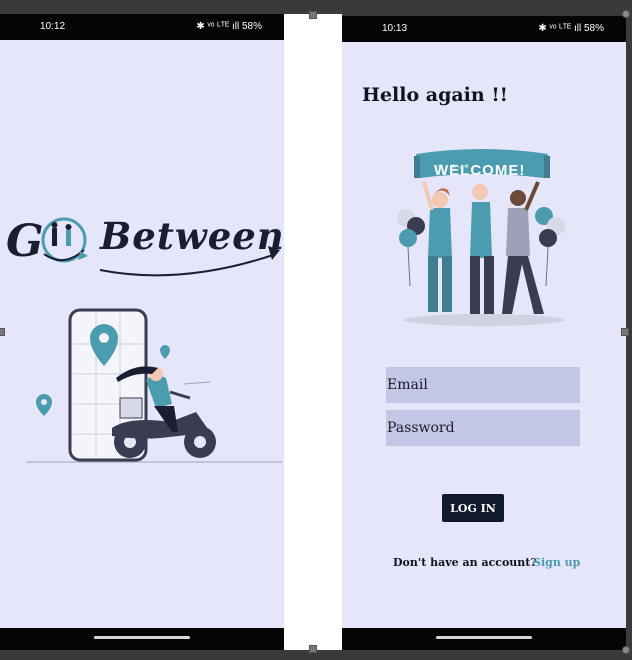  What do you see at coordinates (484, 29) in the screenshot?
I see `status-bar: 10:13 ✱ ᵛᵒ ᴸᵀᴱ ıll 58%` at bounding box center [484, 29].